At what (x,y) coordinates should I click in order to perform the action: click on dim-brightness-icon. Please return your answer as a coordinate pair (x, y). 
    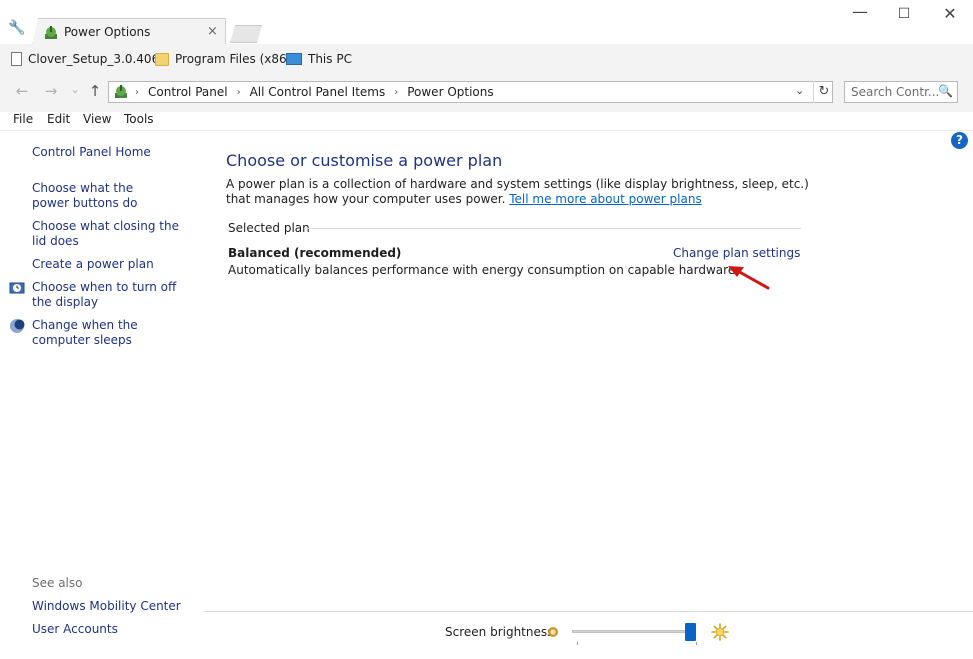
    Looking at the image, I should click on (553, 632).